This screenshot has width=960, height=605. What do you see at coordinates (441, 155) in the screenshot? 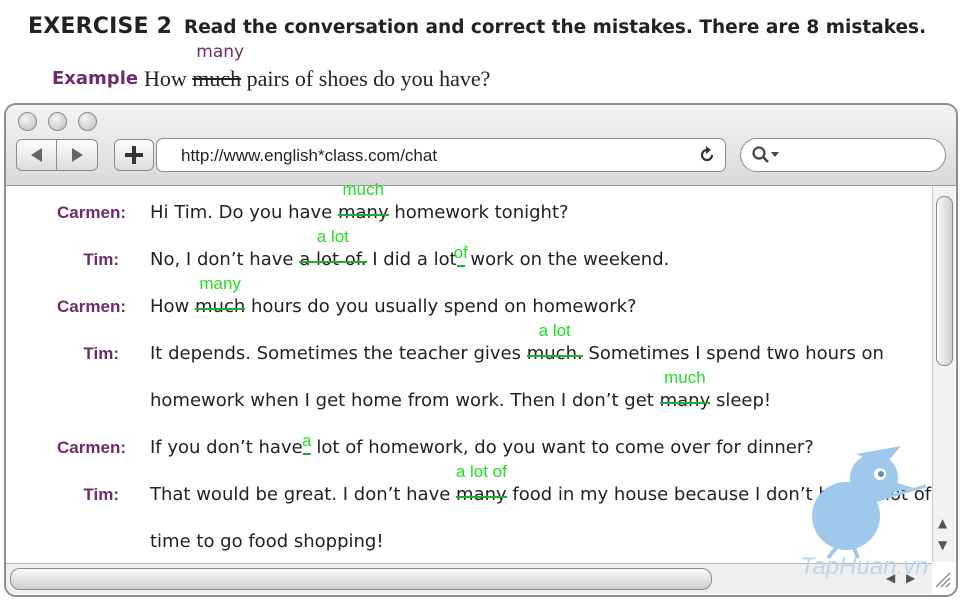
I see `address-bar: http://www.english*class.com/chat` at bounding box center [441, 155].